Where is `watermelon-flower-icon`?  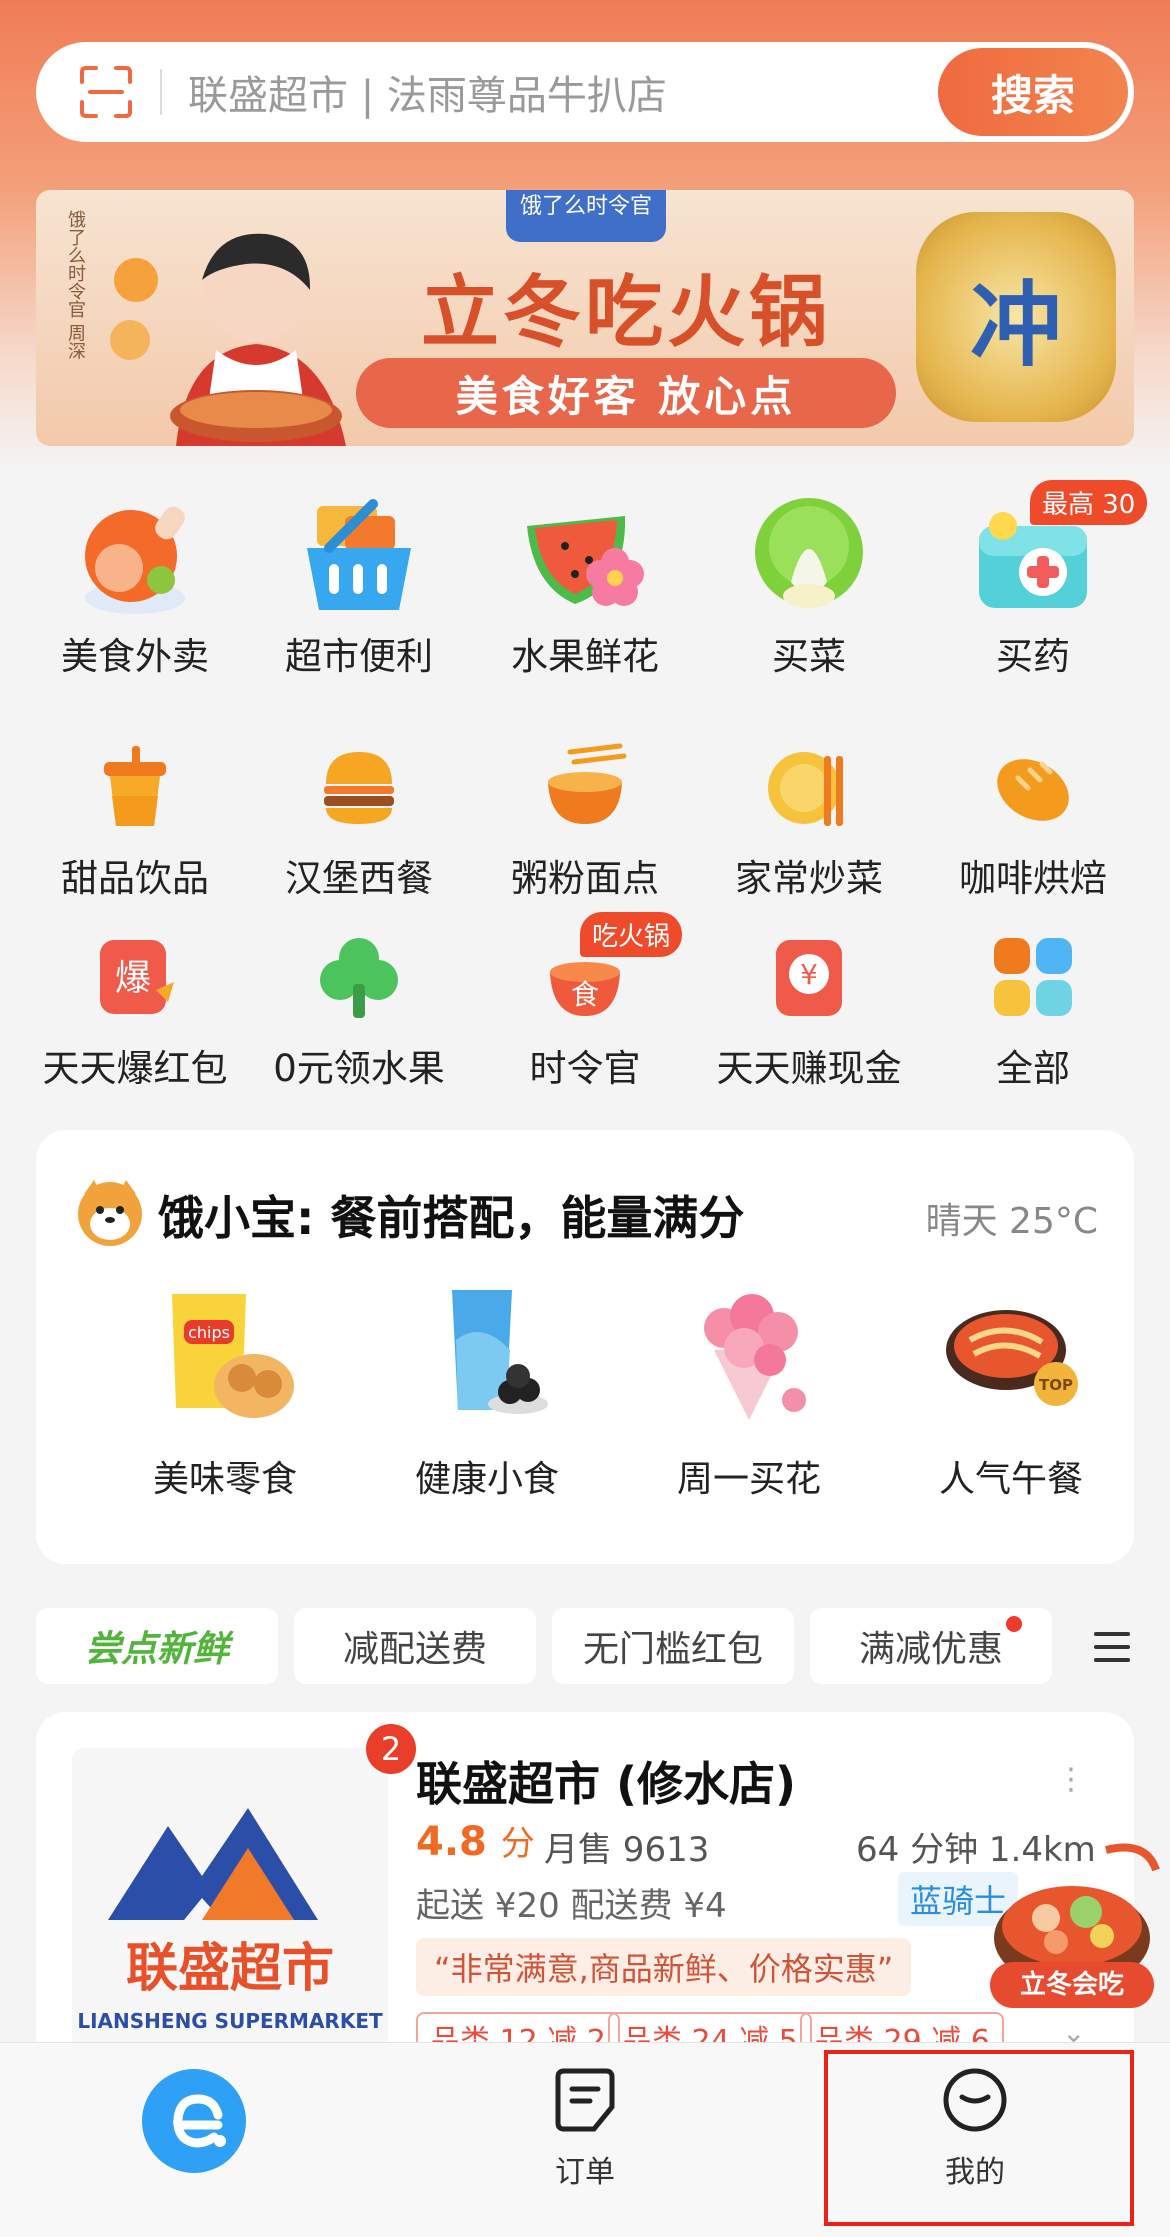 watermelon-flower-icon is located at coordinates (585, 561).